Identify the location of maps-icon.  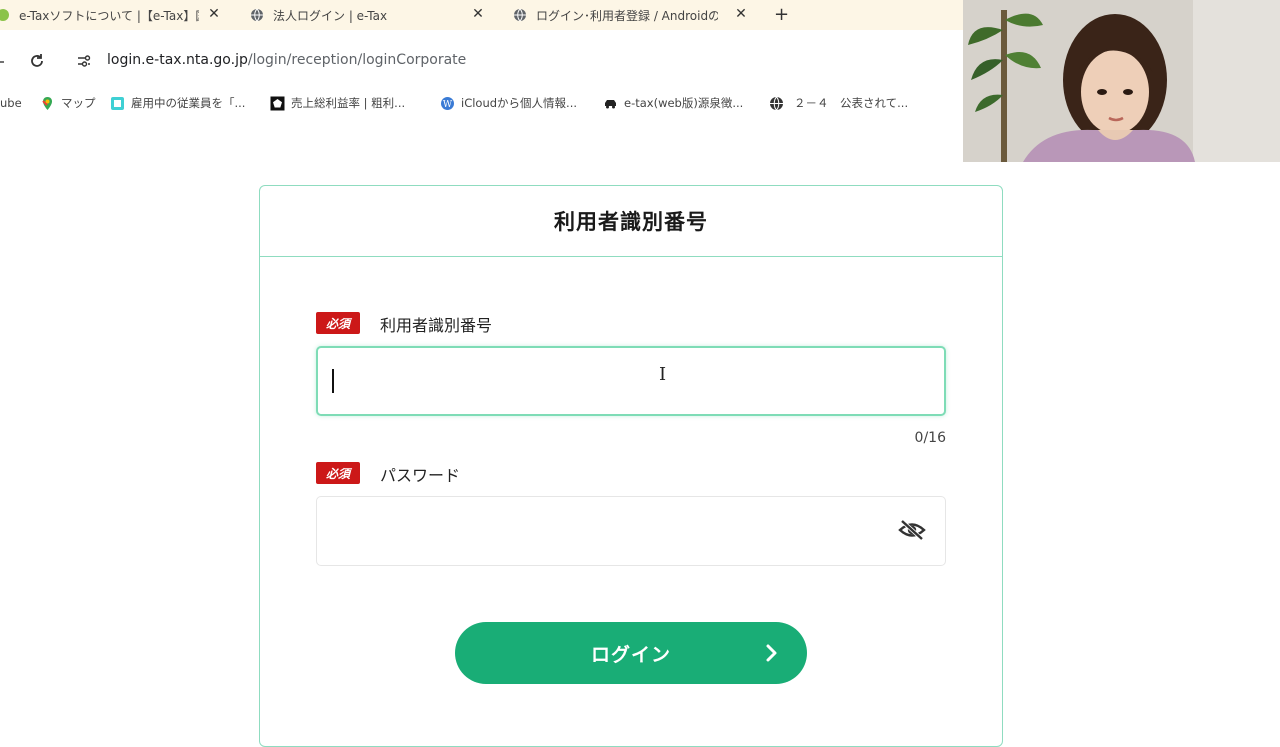
(47, 103).